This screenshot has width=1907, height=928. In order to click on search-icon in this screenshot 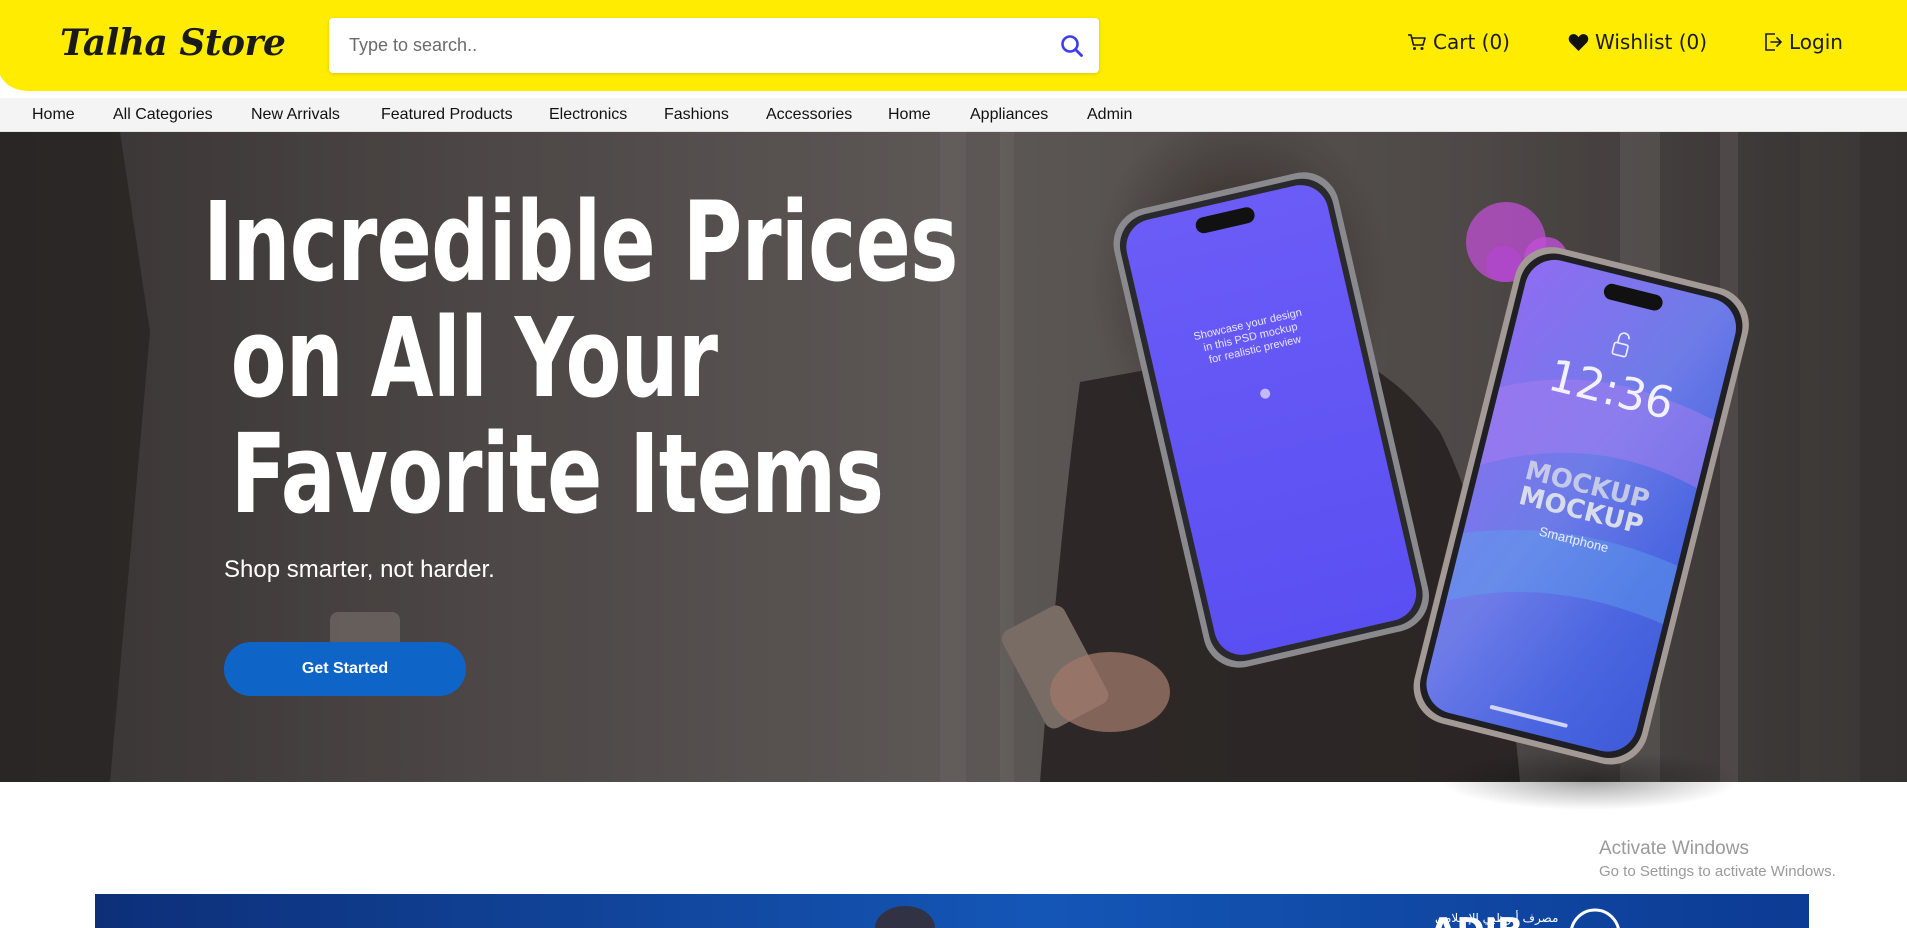, I will do `click(1072, 46)`.